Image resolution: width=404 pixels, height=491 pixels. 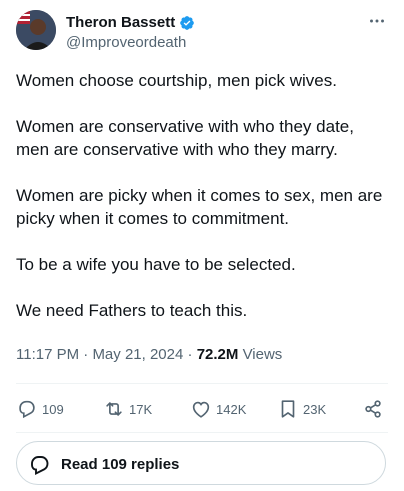 What do you see at coordinates (201, 463) in the screenshot?
I see `read-replies-button: Read 109 replies` at bounding box center [201, 463].